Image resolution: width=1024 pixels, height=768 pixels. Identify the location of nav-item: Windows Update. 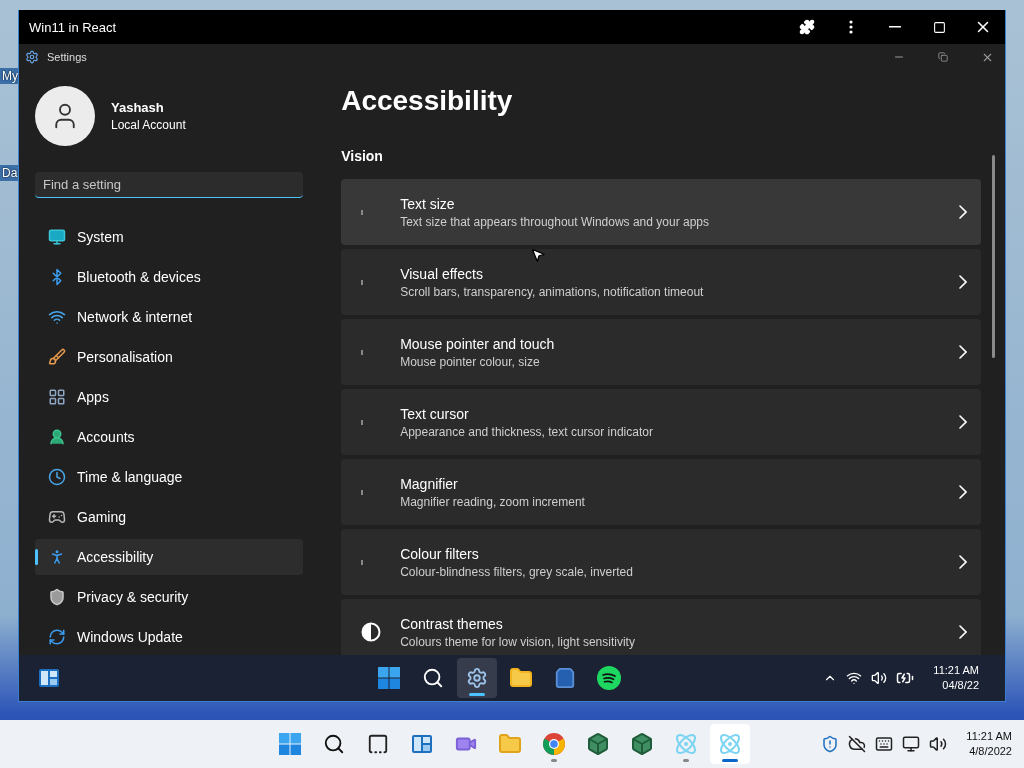
(169, 637).